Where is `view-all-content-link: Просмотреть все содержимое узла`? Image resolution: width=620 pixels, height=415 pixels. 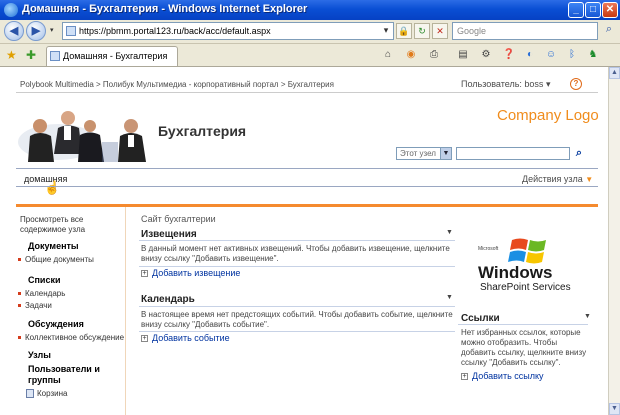 view-all-content-link: Просмотреть все содержимое узла is located at coordinates (68, 225).